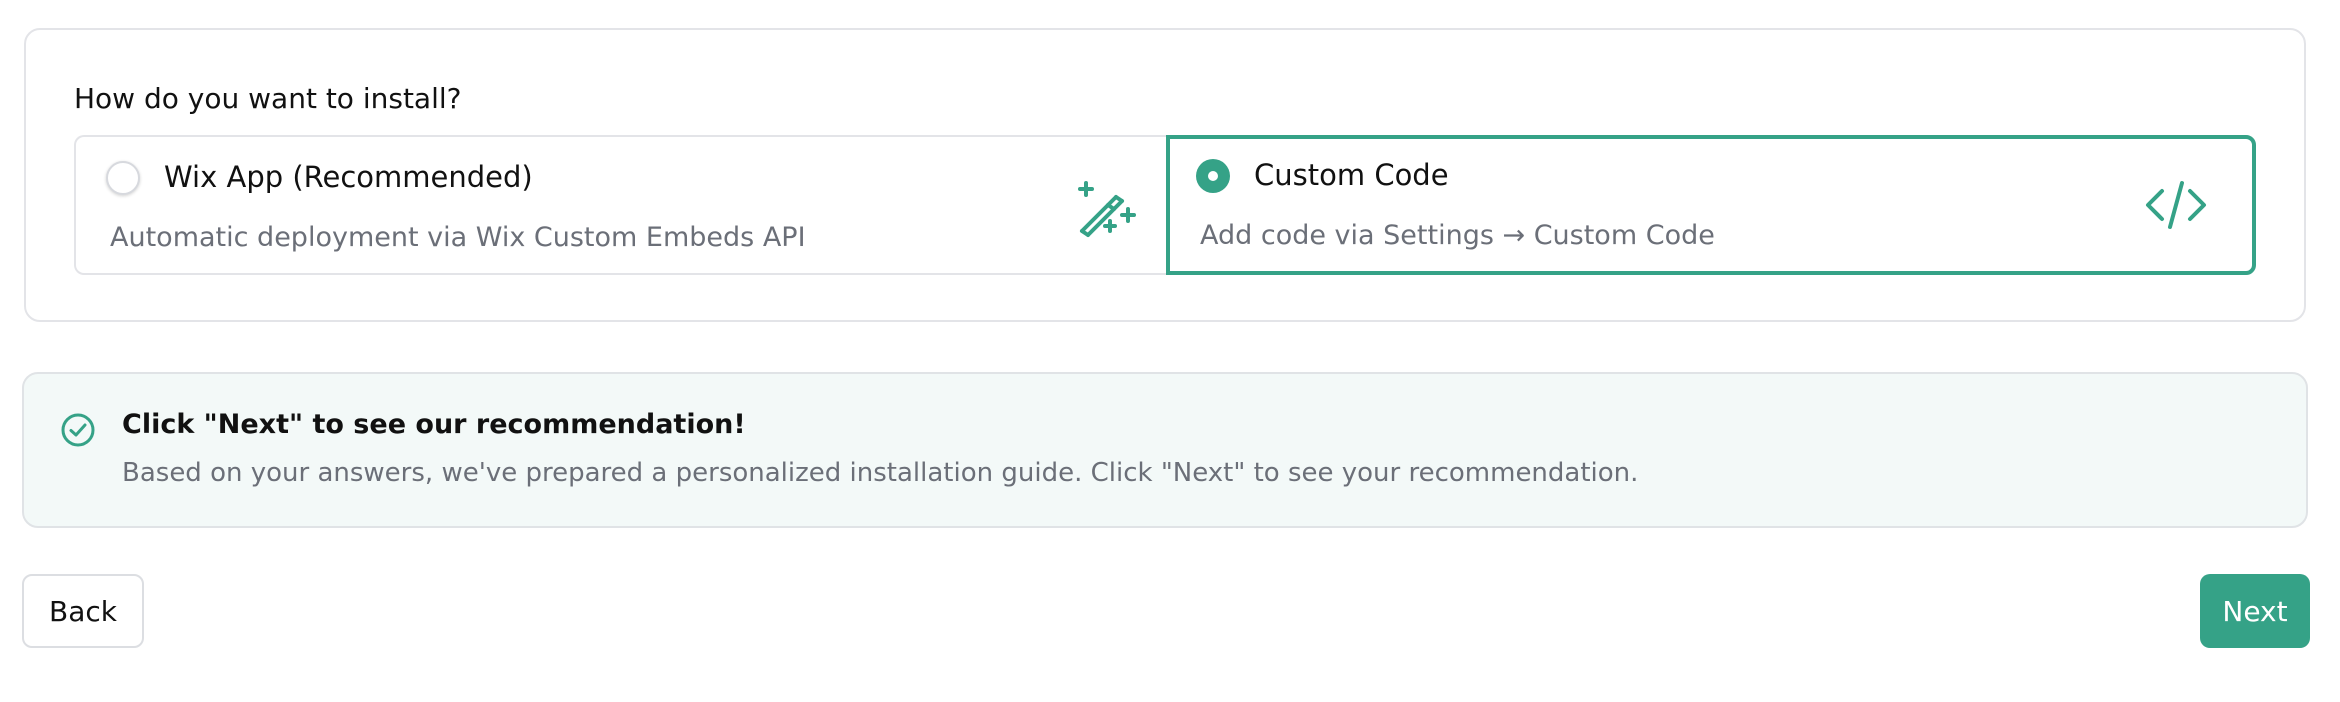  What do you see at coordinates (1213, 176) in the screenshot?
I see `radio-custom-code` at bounding box center [1213, 176].